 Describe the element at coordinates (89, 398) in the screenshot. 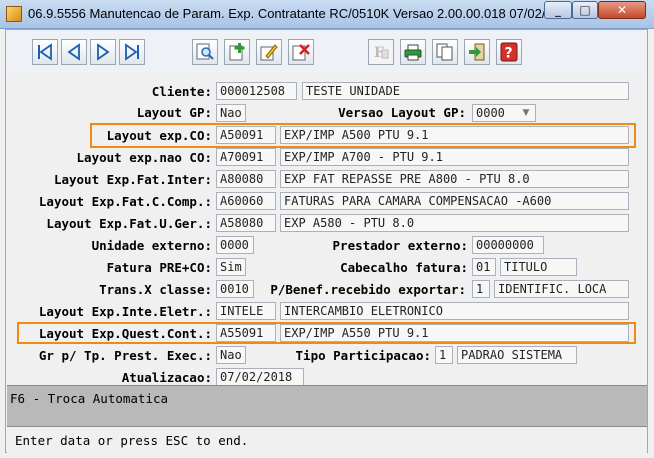

I see `help-text: F6 - Troca Automatica` at that location.